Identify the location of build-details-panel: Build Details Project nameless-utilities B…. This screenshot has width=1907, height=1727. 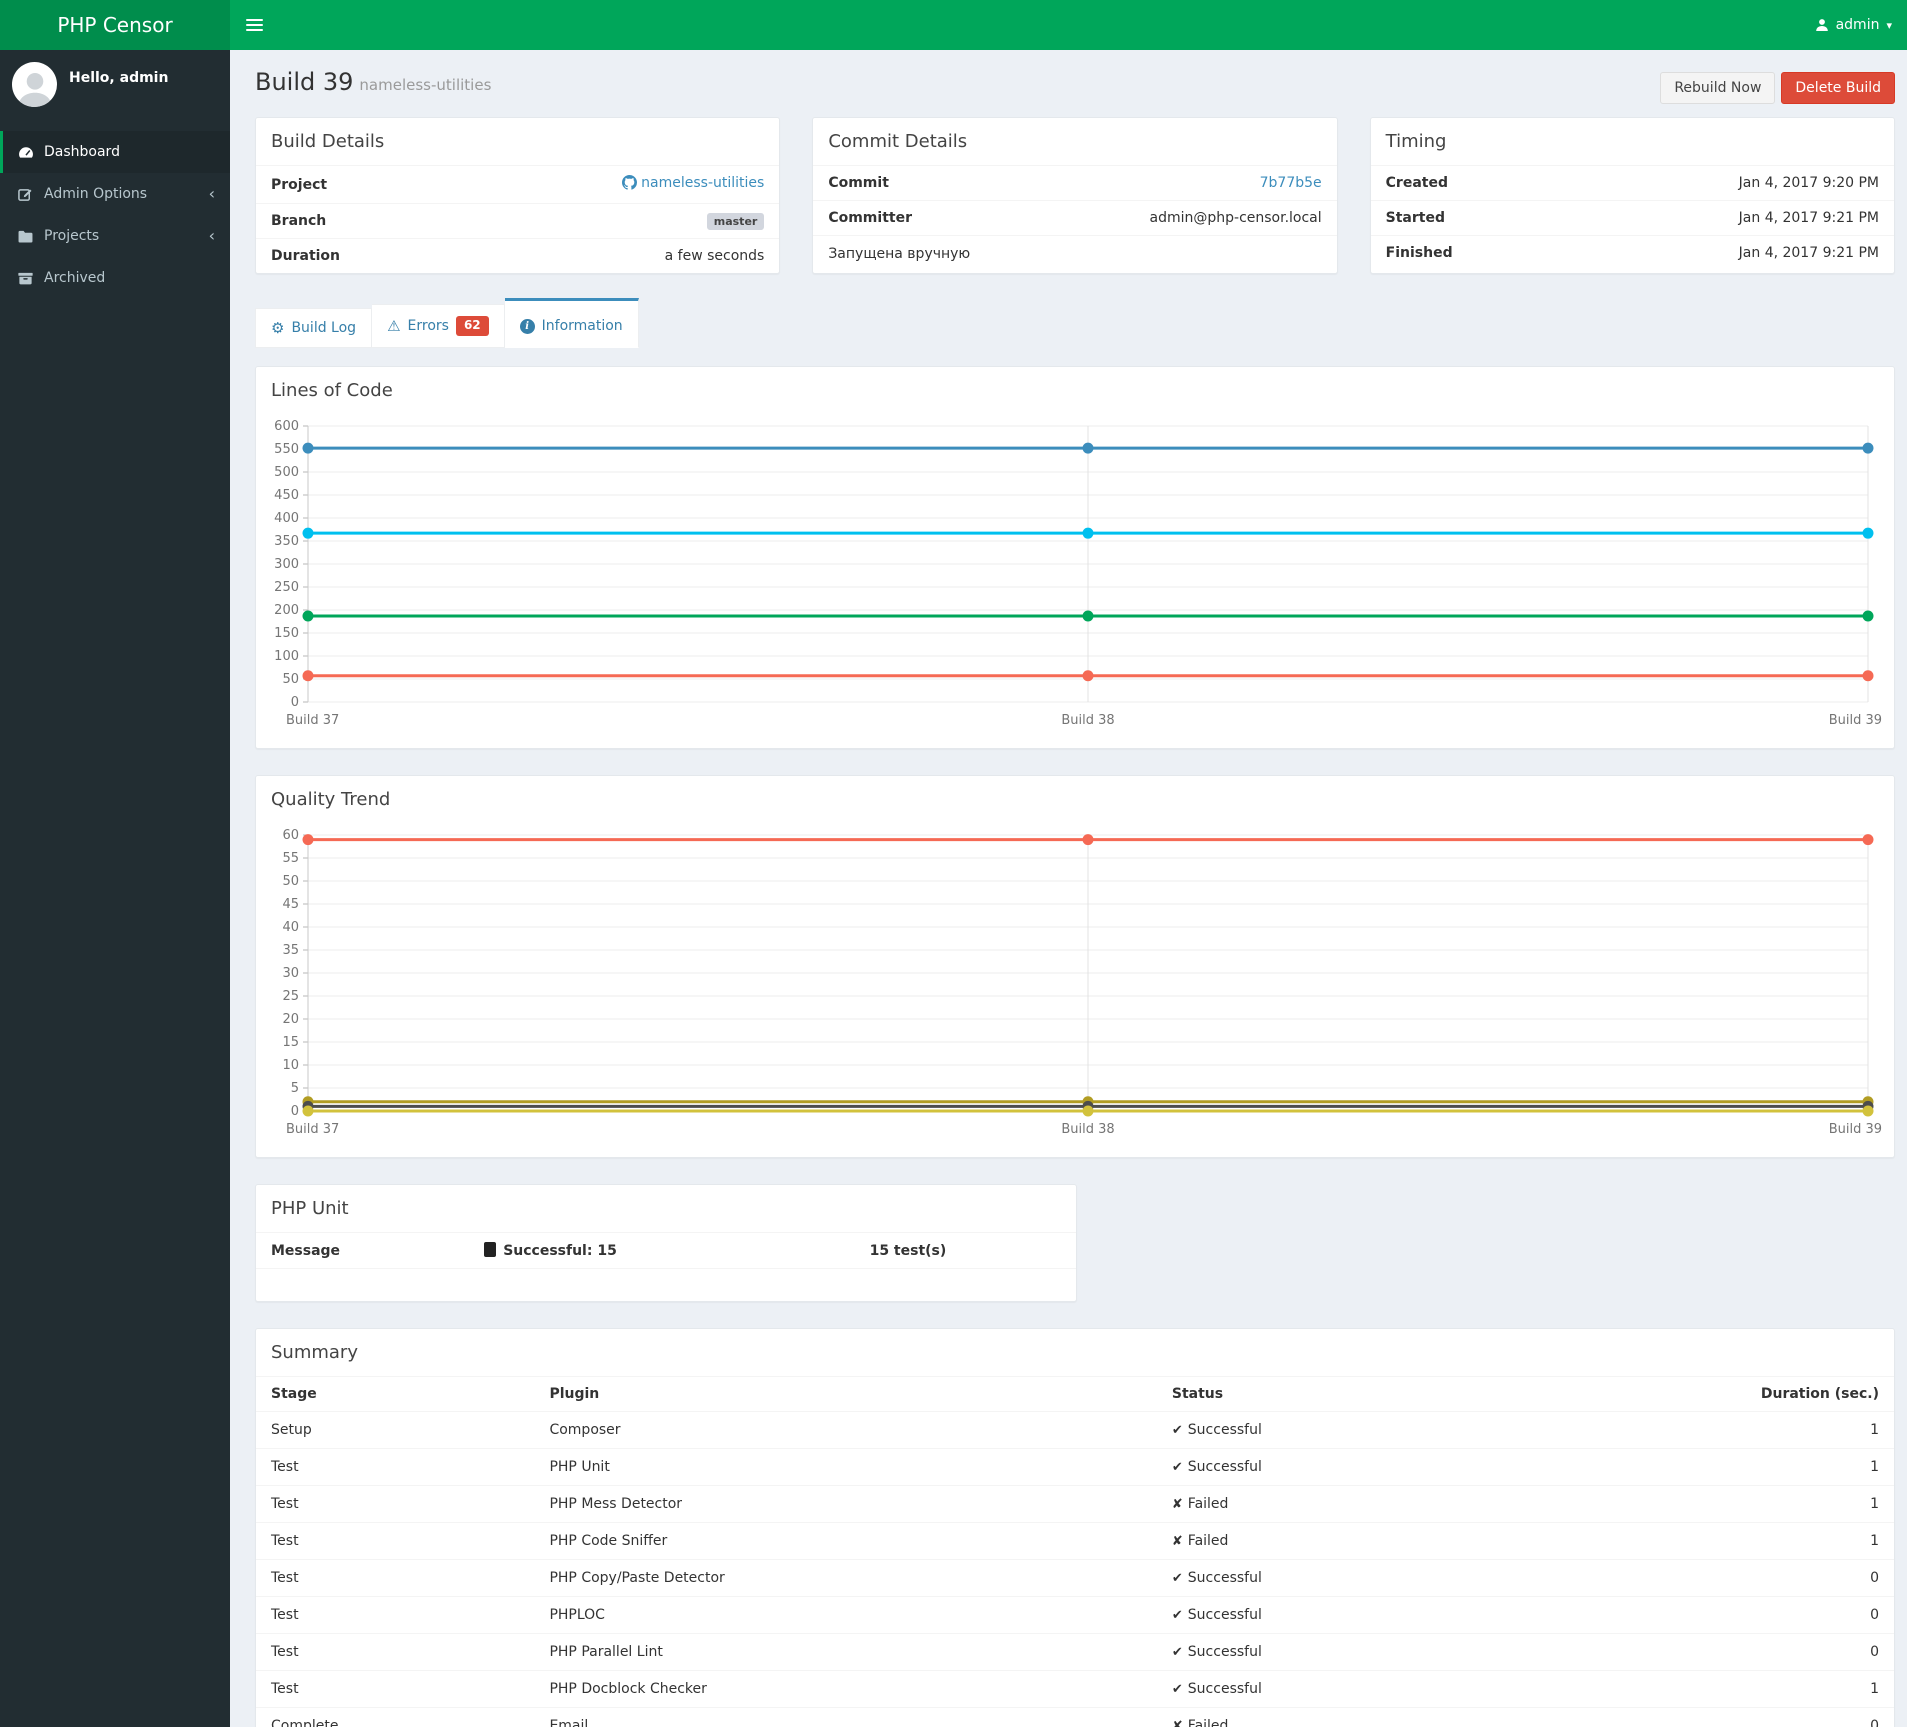
(518, 195).